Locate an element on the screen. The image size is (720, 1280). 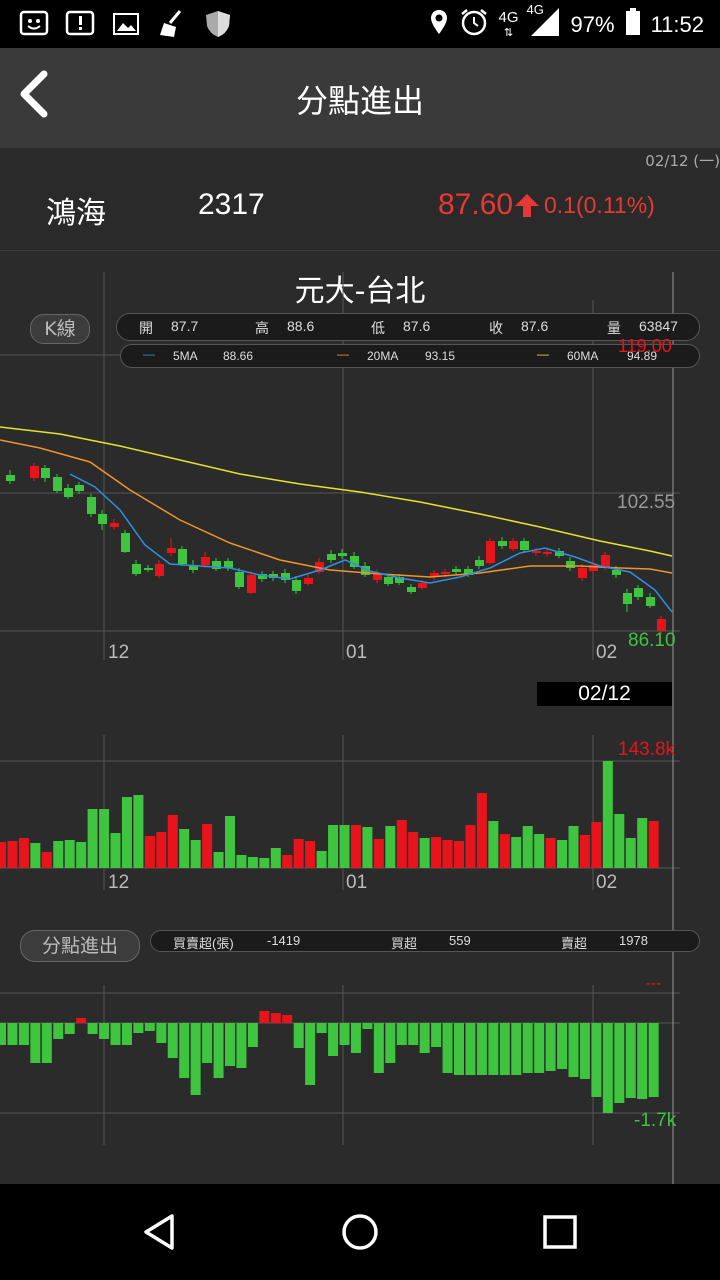
volume-bars is located at coordinates (329, 814).